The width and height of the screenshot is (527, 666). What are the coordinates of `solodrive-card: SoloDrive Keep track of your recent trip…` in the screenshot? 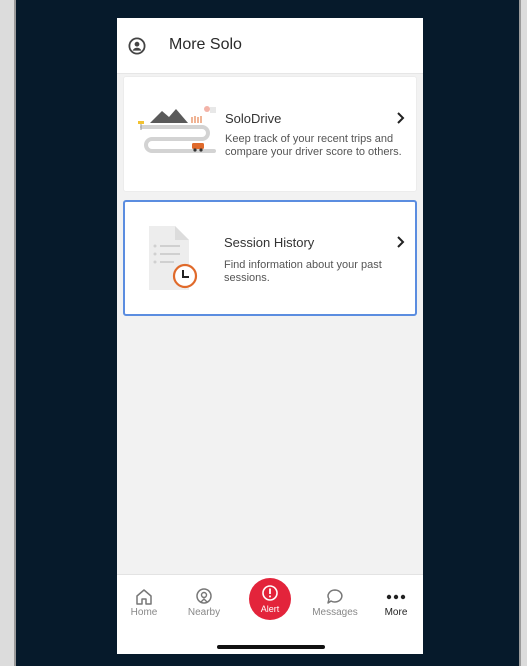 It's located at (270, 134).